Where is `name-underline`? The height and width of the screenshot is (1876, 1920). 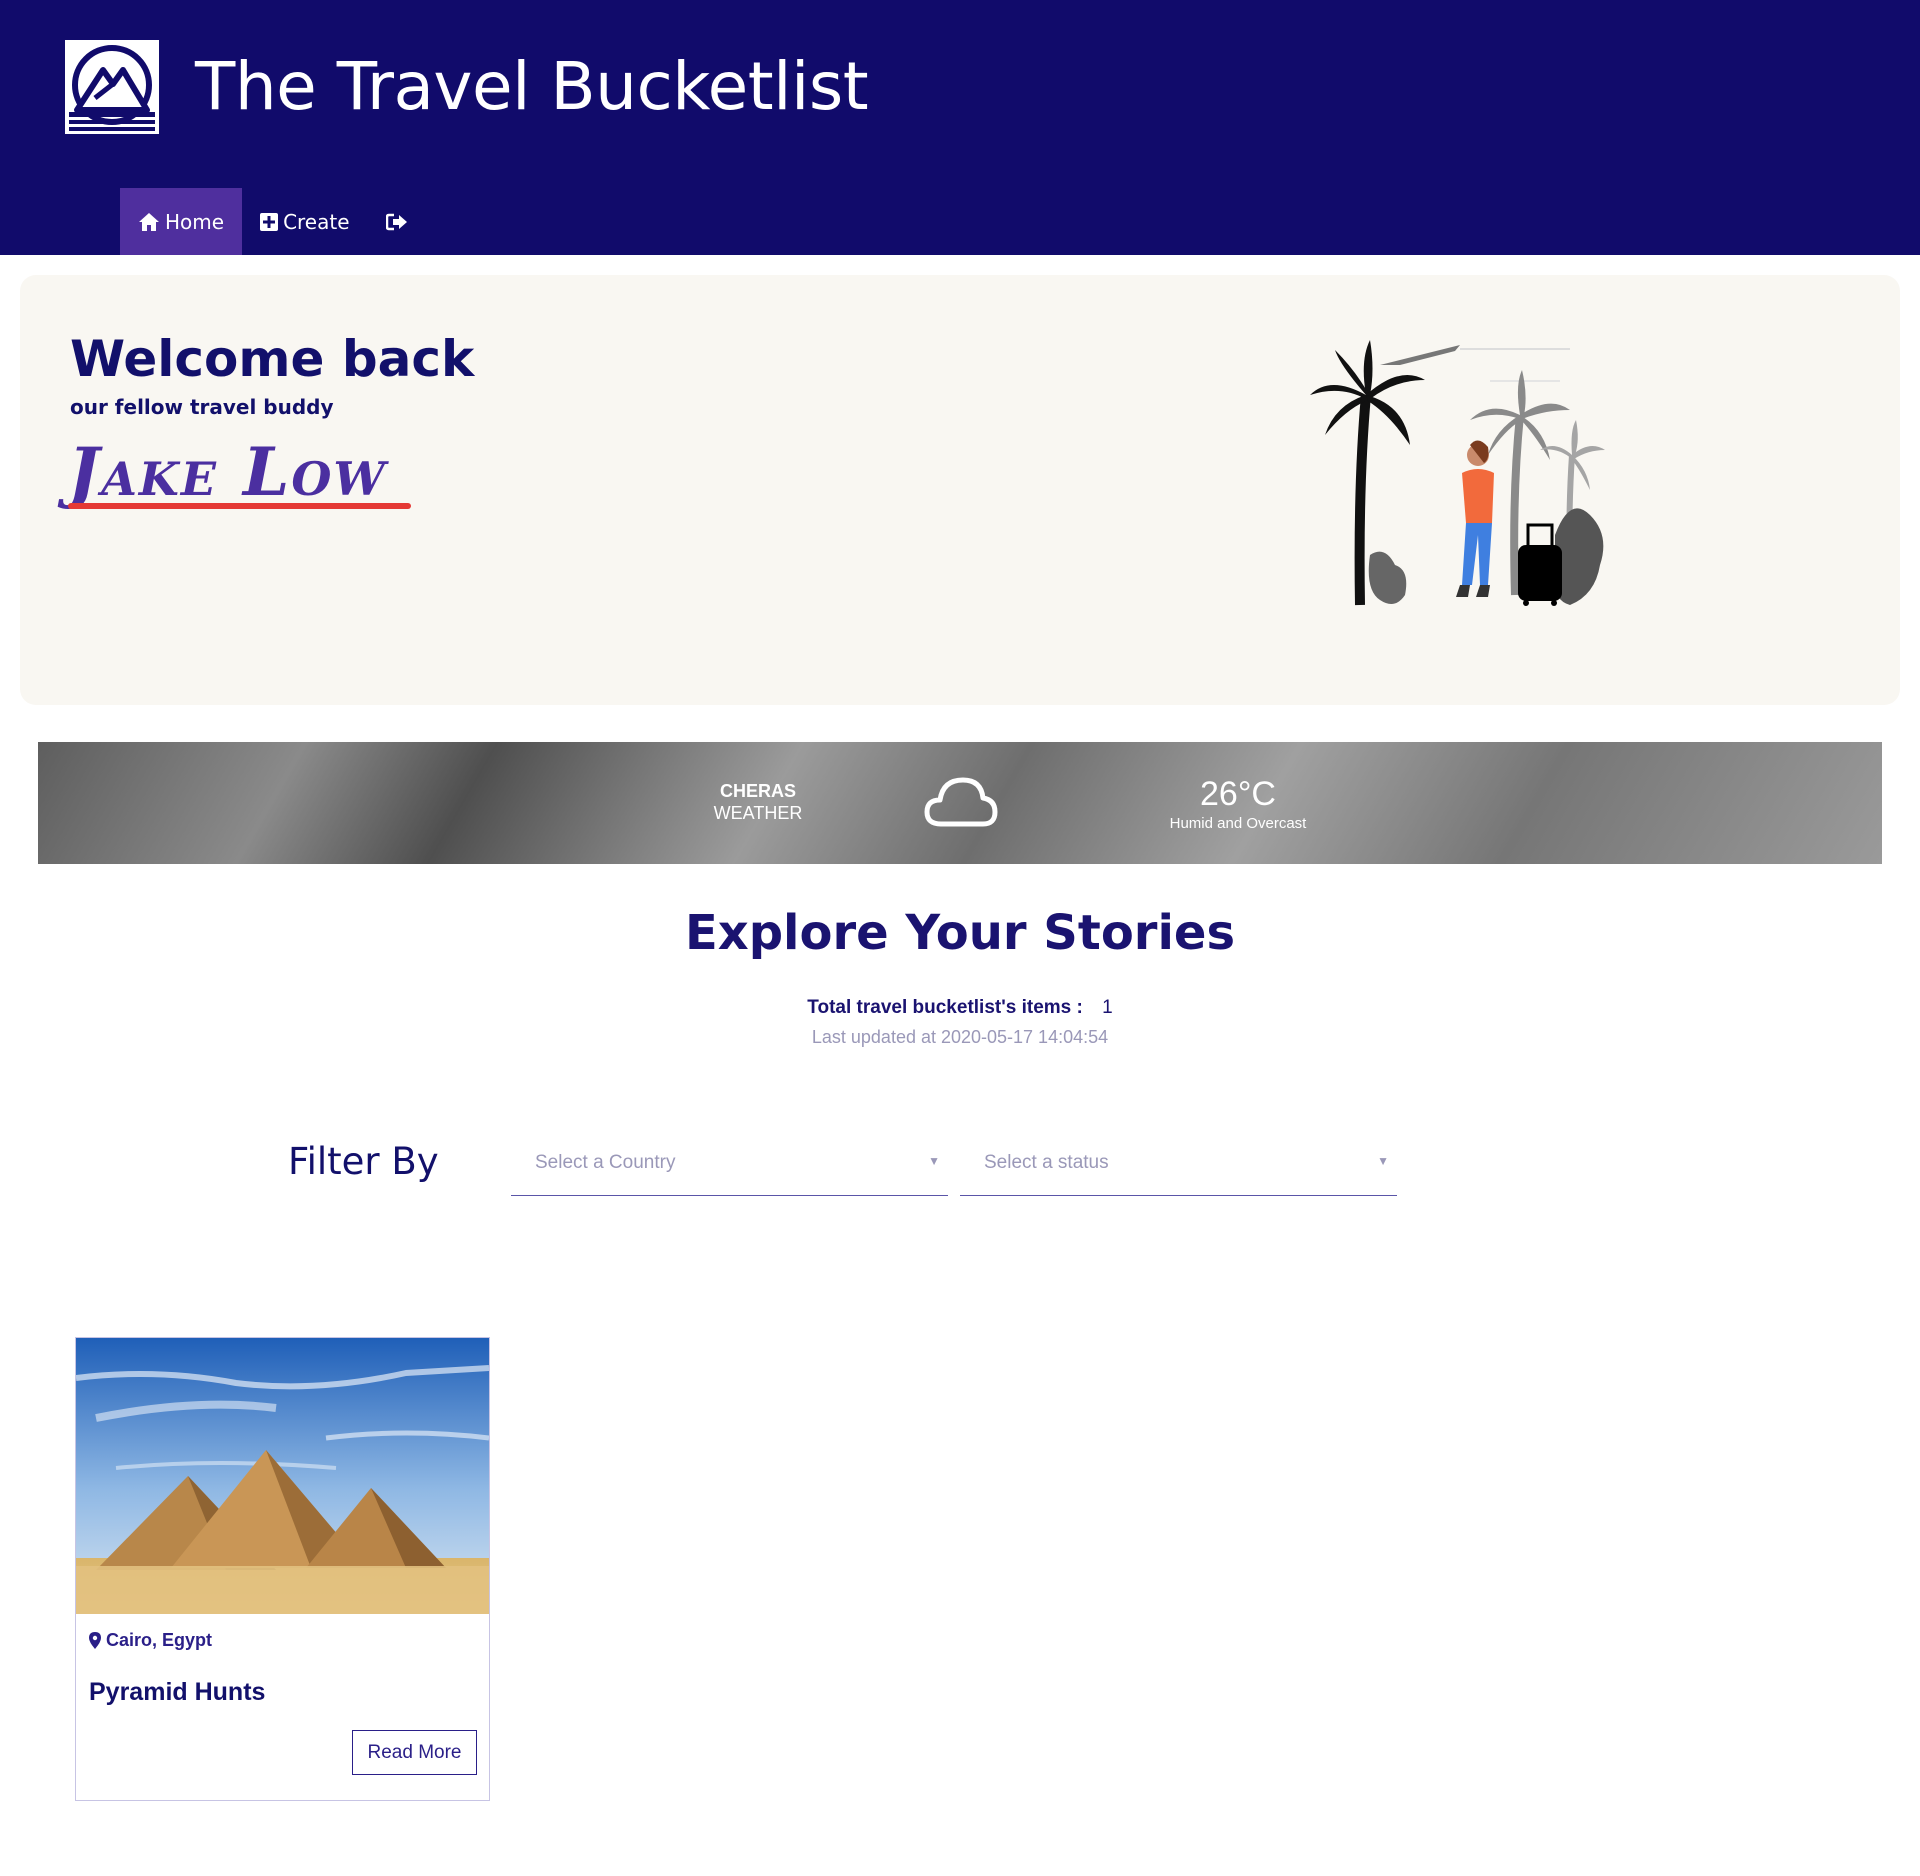 name-underline is located at coordinates (239, 506).